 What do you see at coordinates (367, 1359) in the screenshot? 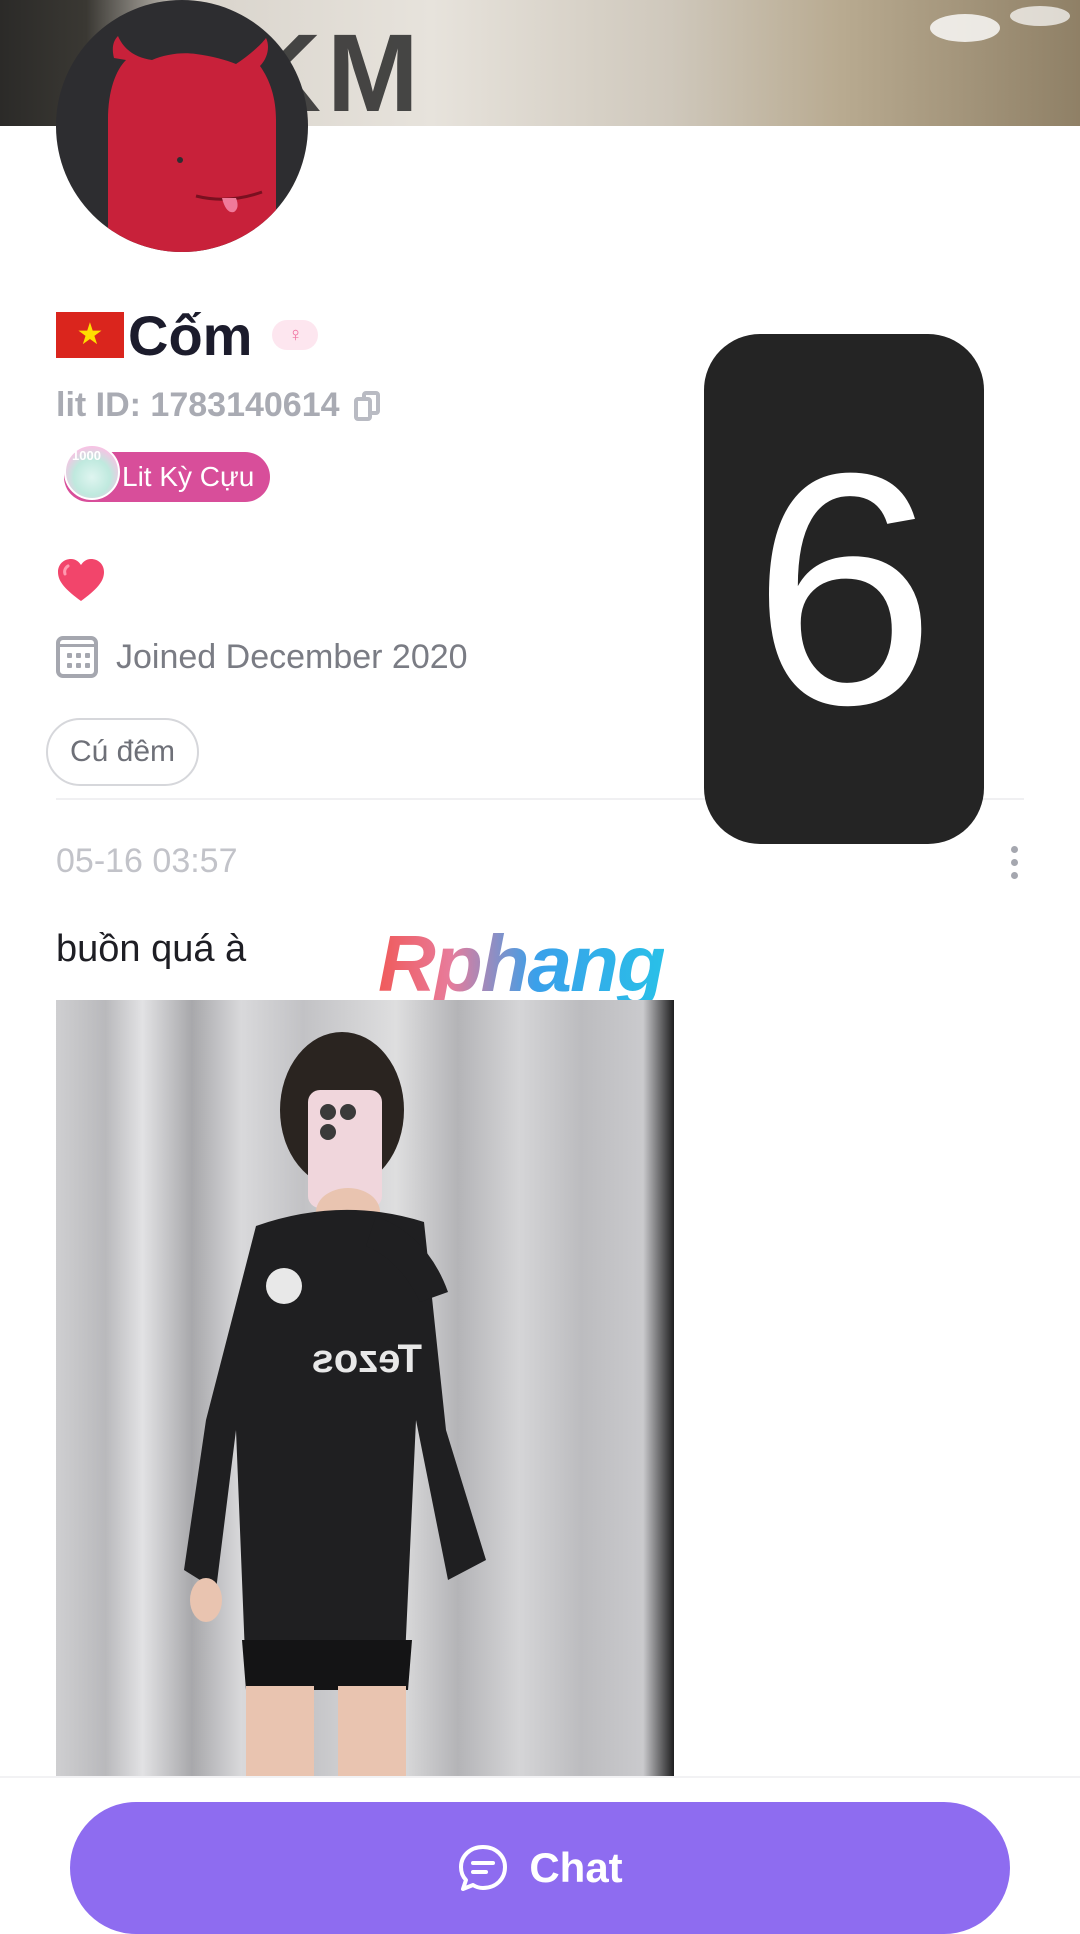
I see `shirt-text: Tezos` at bounding box center [367, 1359].